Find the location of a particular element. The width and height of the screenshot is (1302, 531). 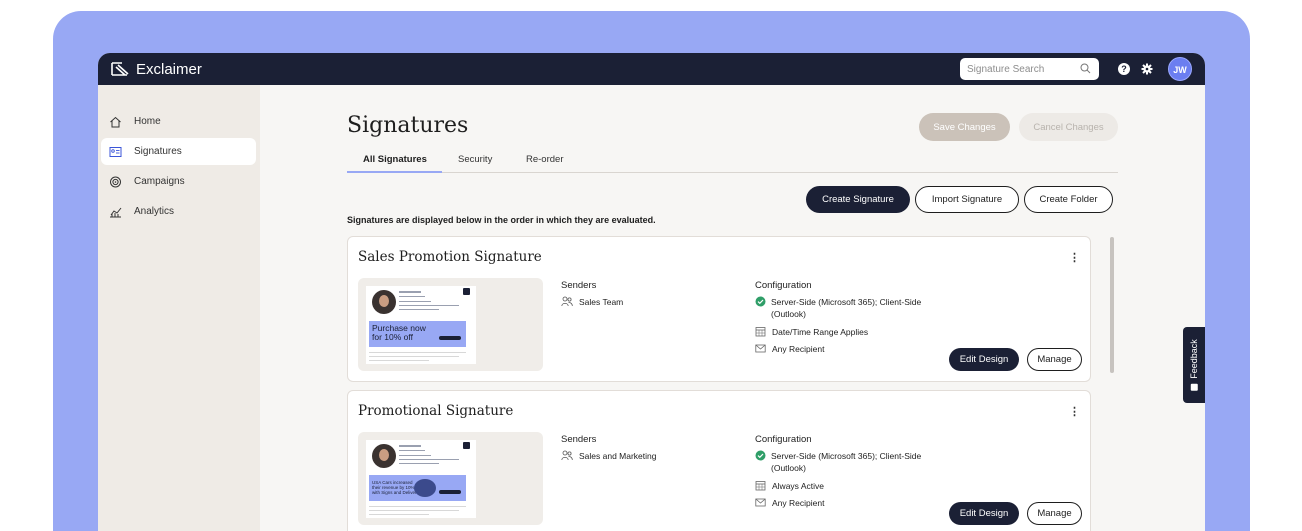

sender-item: Sales Team is located at coordinates (592, 302).